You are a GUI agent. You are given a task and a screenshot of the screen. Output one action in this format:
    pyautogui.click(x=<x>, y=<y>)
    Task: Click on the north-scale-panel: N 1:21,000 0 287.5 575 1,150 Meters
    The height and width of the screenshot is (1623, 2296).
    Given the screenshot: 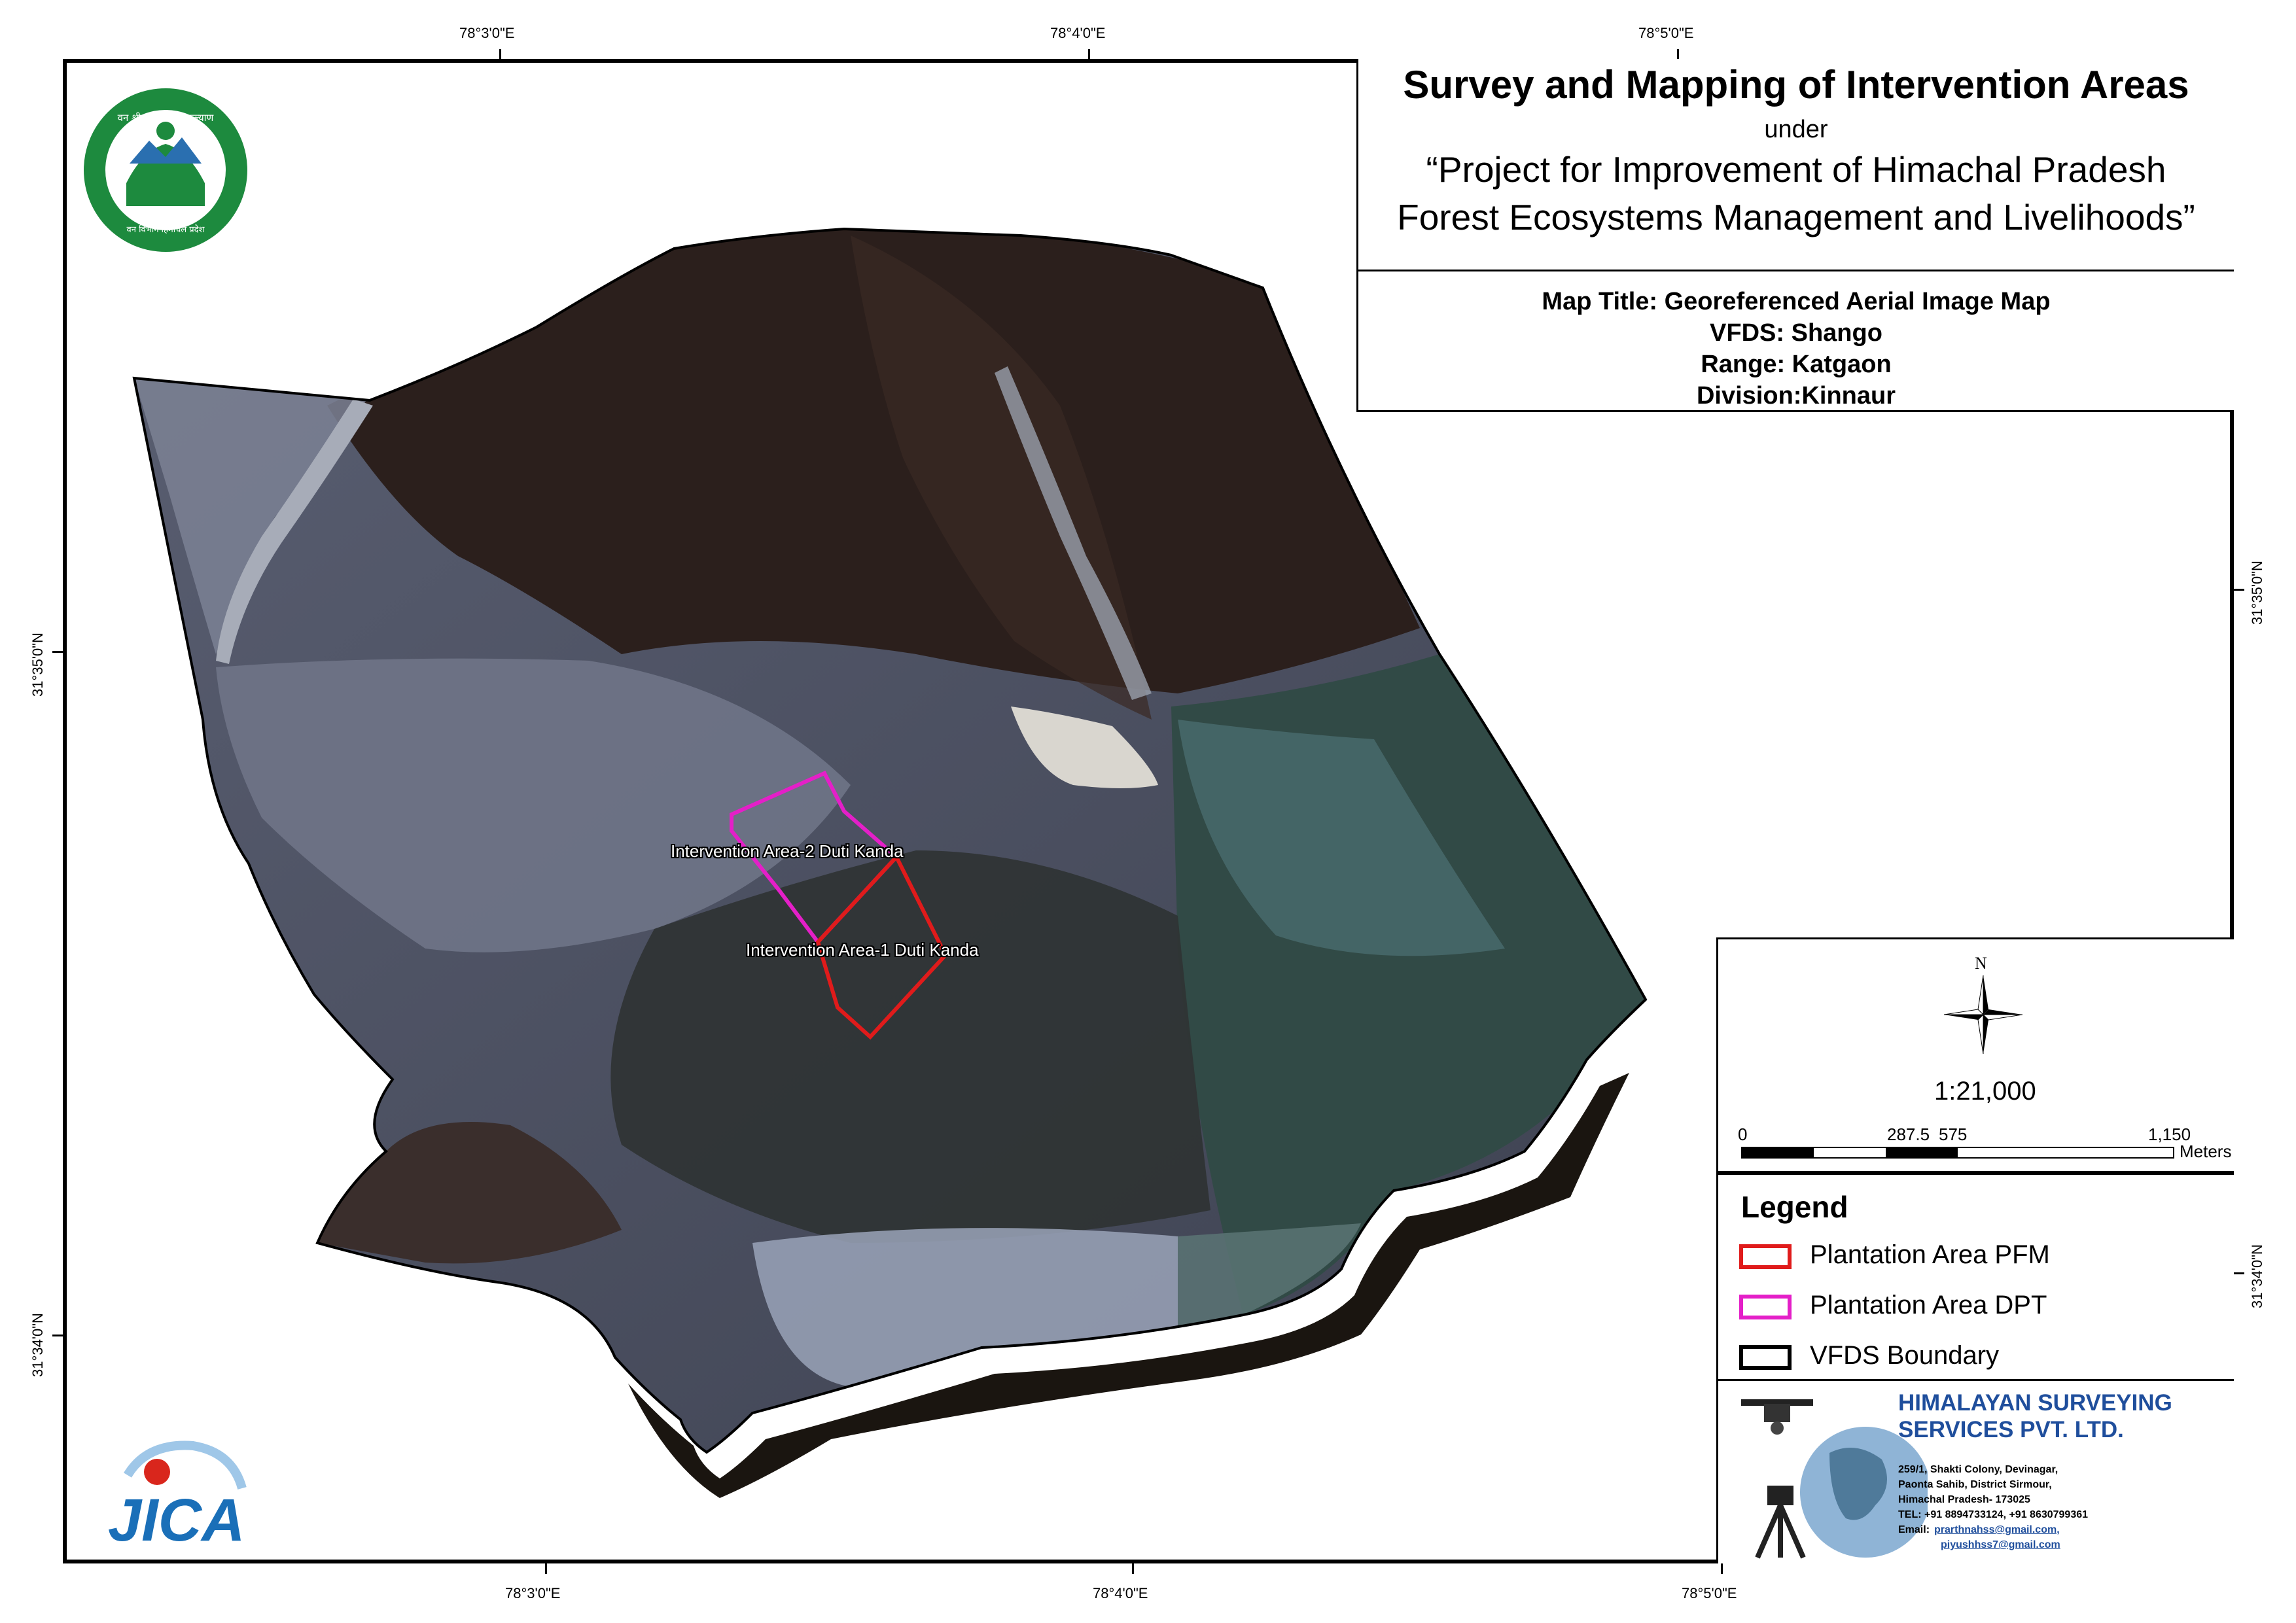 What is the action you would take?
    pyautogui.click(x=1975, y=1055)
    